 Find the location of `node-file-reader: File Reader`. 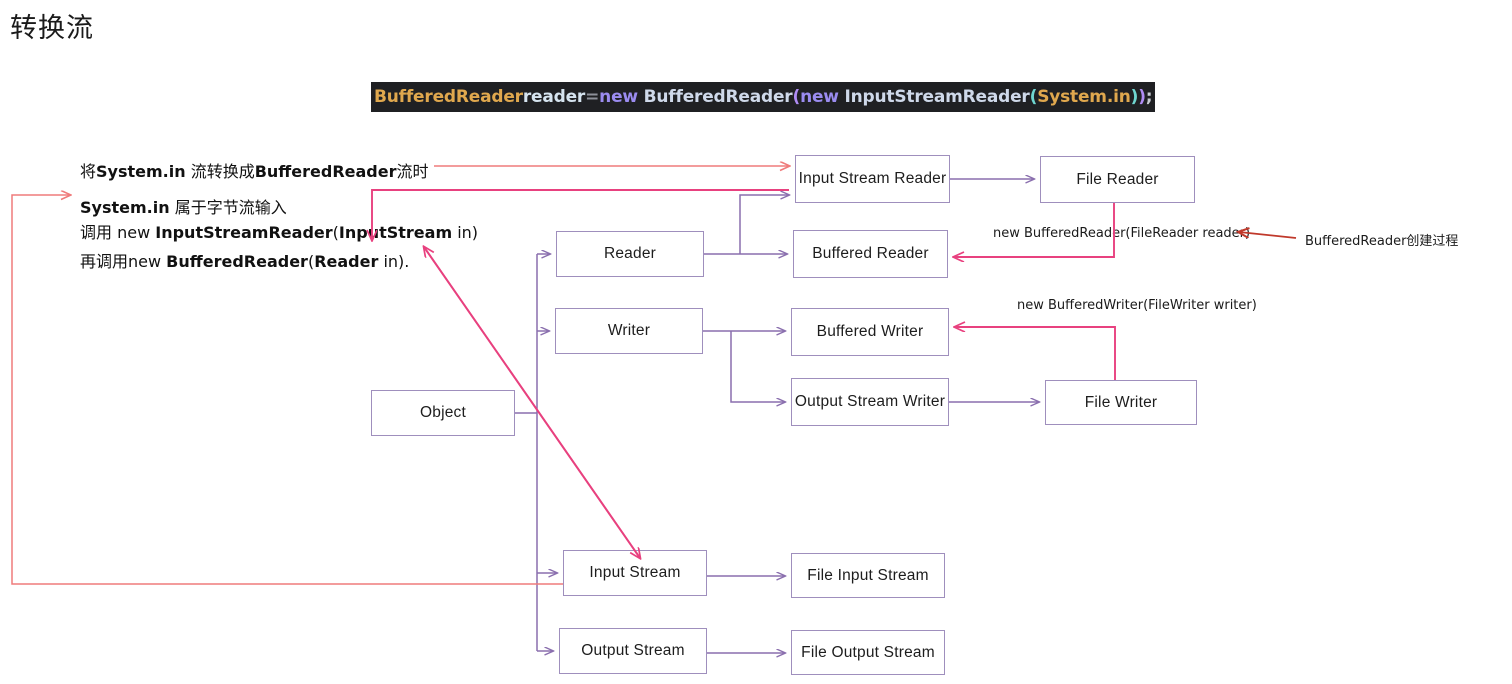

node-file-reader: File Reader is located at coordinates (1117, 179).